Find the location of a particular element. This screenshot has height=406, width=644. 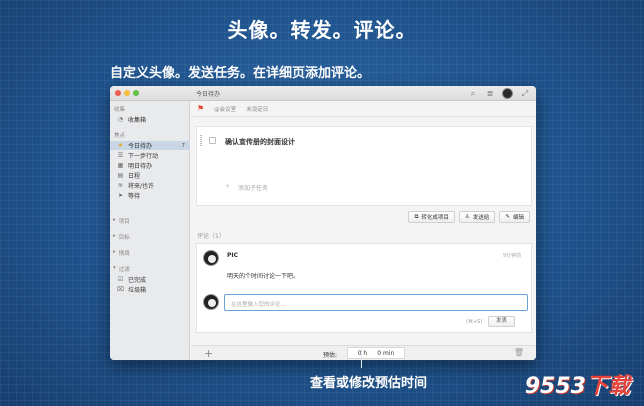

post-comment-button: 发表 is located at coordinates (501, 321).